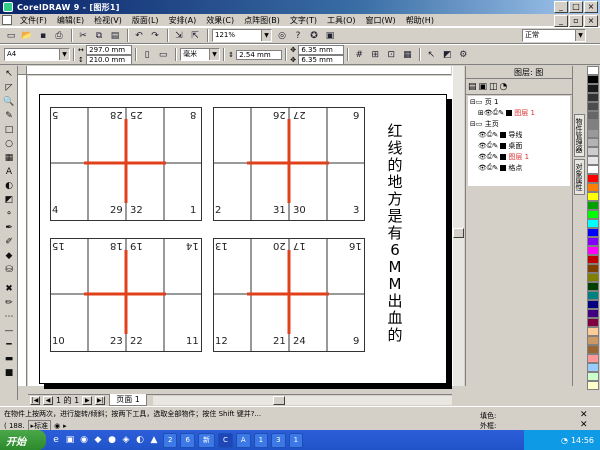 This screenshot has width=600, height=450. I want to click on imposition-block: 13 20 17 16 12 21 24 9, so click(289, 295).